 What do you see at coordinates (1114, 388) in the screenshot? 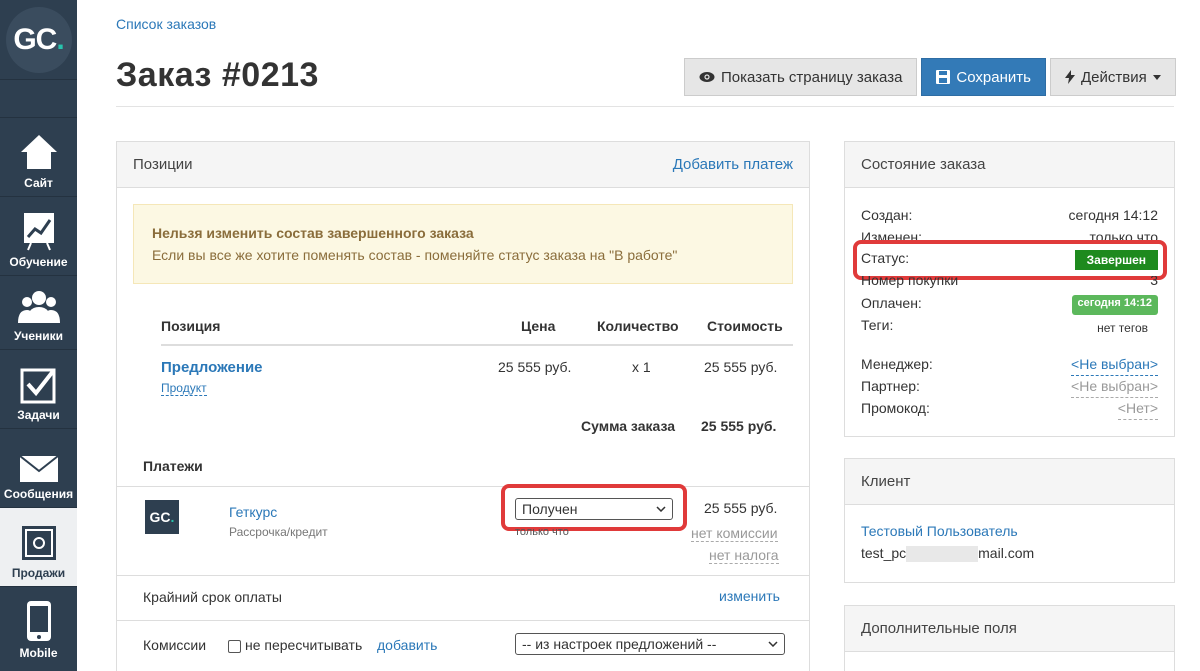
I see `partner-select-link: <Не выбран>` at bounding box center [1114, 388].